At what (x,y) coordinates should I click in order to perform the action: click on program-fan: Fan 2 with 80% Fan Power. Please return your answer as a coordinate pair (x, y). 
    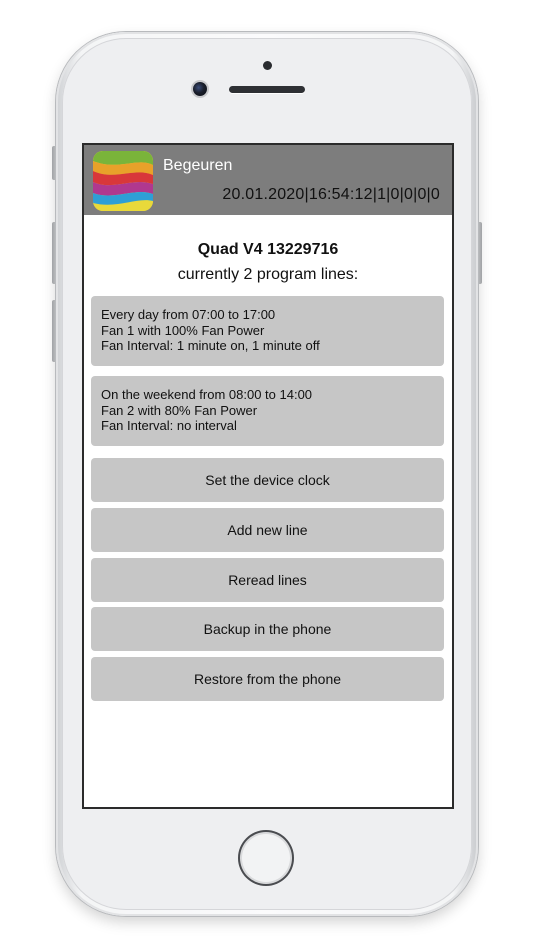
    Looking at the image, I should click on (179, 410).